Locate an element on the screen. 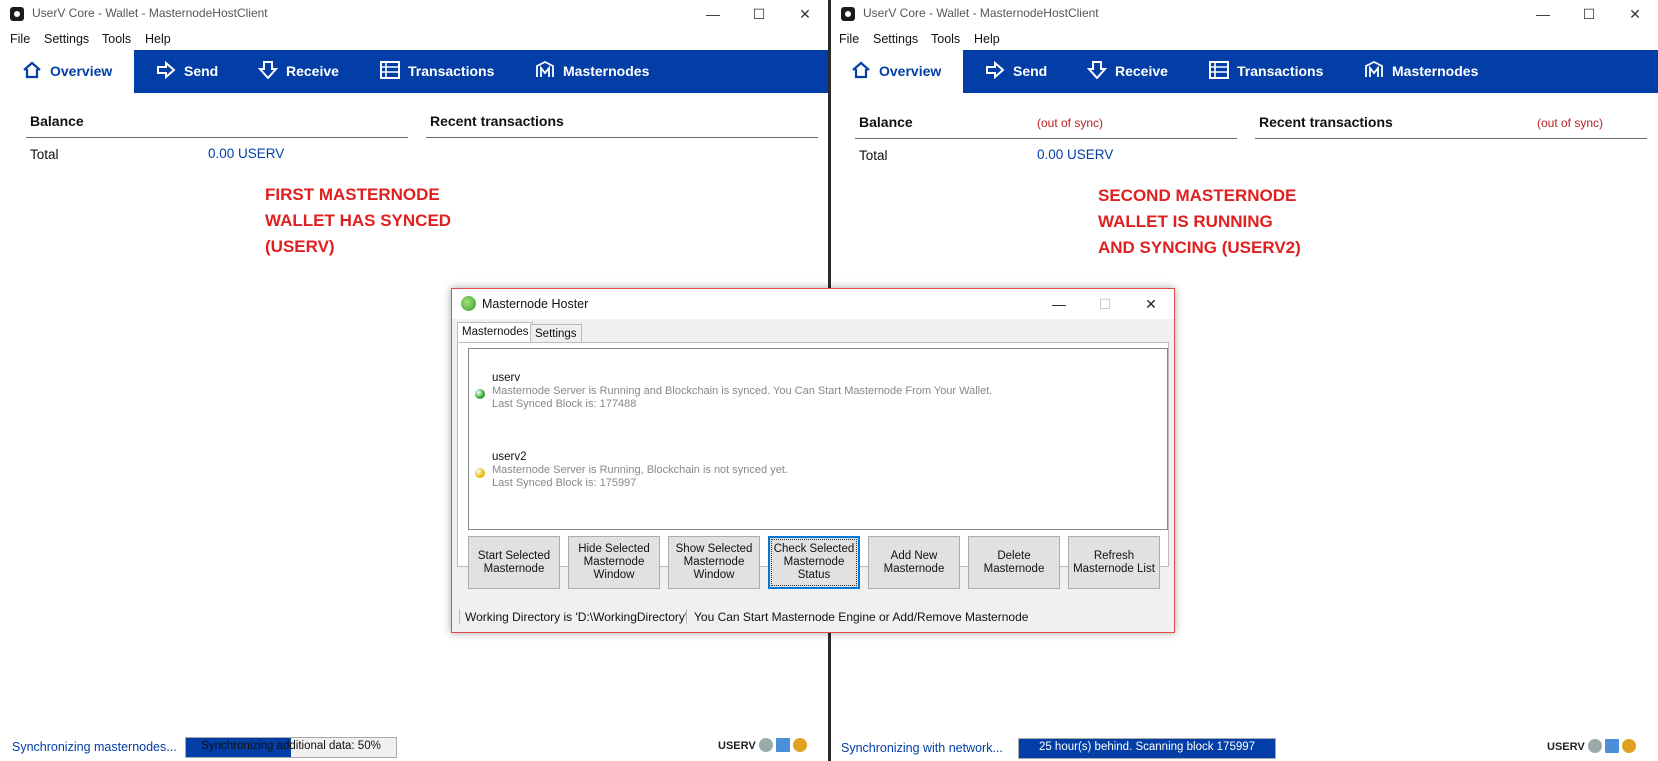 This screenshot has width=1658, height=761. total-label: Total is located at coordinates (873, 155).